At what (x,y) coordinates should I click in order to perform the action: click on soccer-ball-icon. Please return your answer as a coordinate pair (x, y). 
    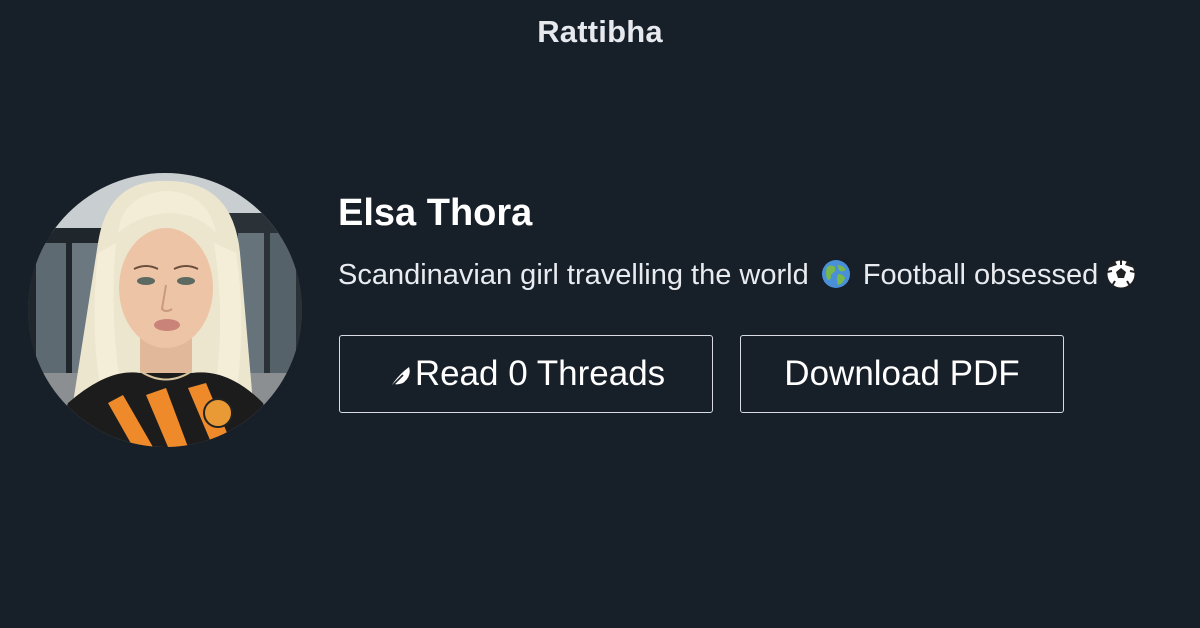
    Looking at the image, I should click on (1121, 274).